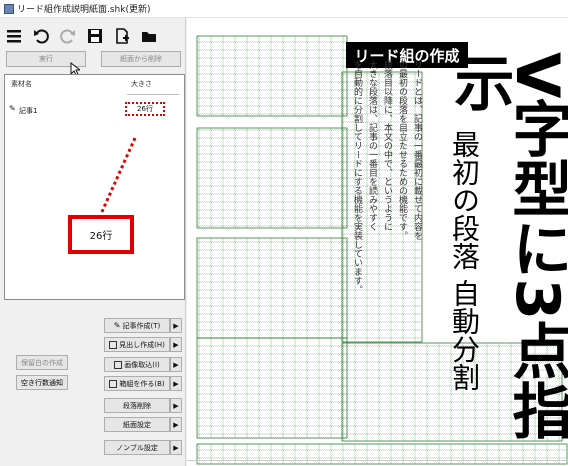 The image size is (568, 466). What do you see at coordinates (68, 36) in the screenshot?
I see `redo-icon` at bounding box center [68, 36].